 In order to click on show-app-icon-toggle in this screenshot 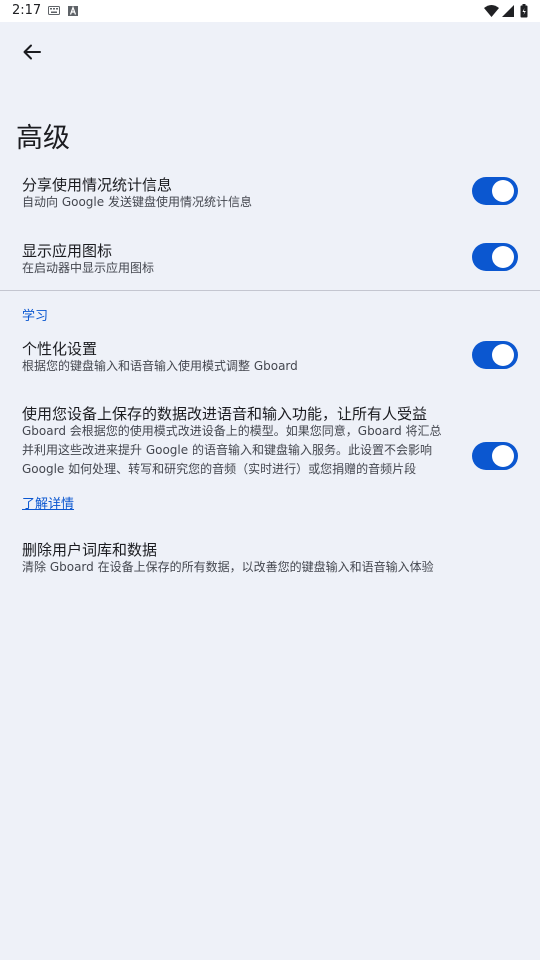, I will do `click(495, 257)`.